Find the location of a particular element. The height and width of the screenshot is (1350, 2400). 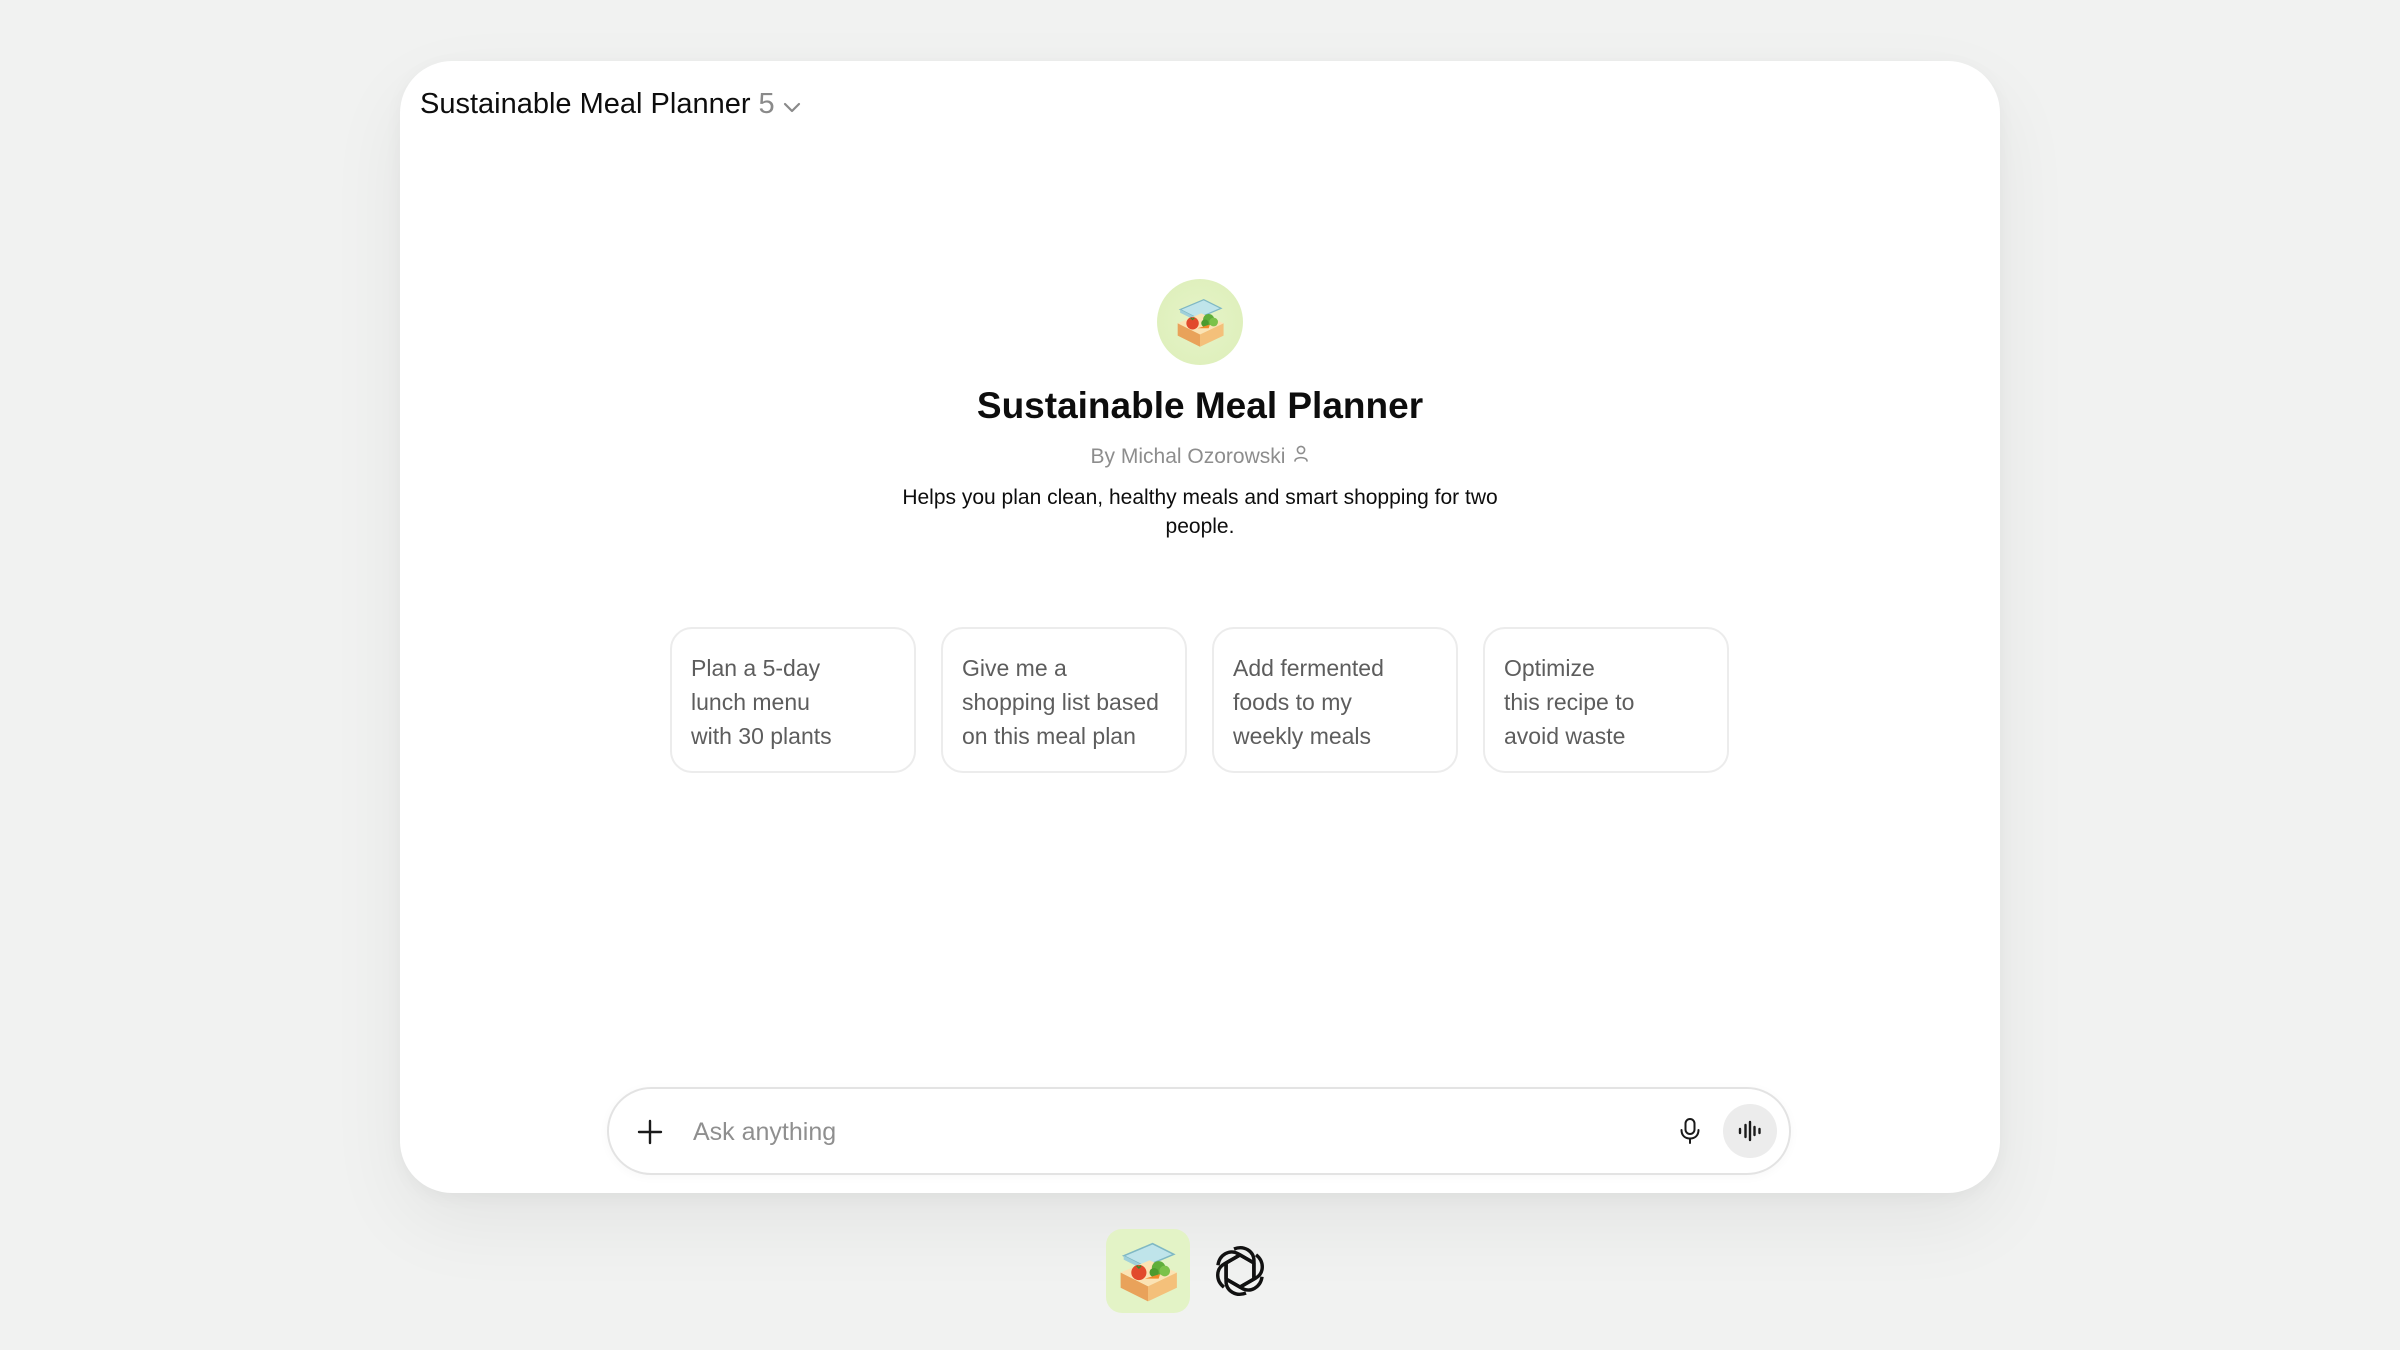

model-picker: Sustainable Meal Planner 5 is located at coordinates (610, 104).